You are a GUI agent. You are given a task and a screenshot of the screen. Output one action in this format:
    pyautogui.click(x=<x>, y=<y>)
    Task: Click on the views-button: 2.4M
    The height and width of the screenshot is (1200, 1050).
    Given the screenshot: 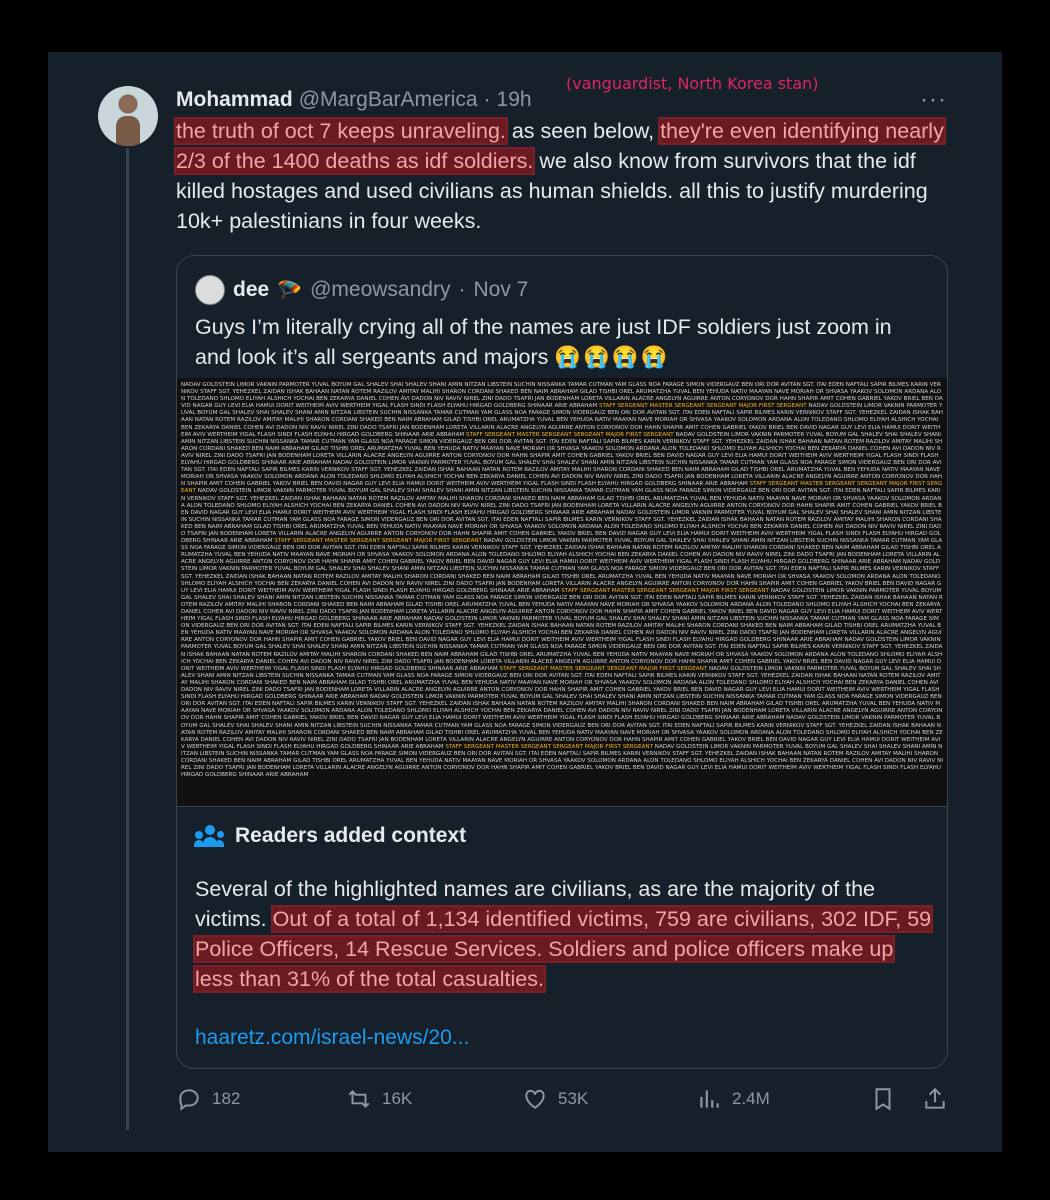 What is the action you would take?
    pyautogui.click(x=733, y=1099)
    